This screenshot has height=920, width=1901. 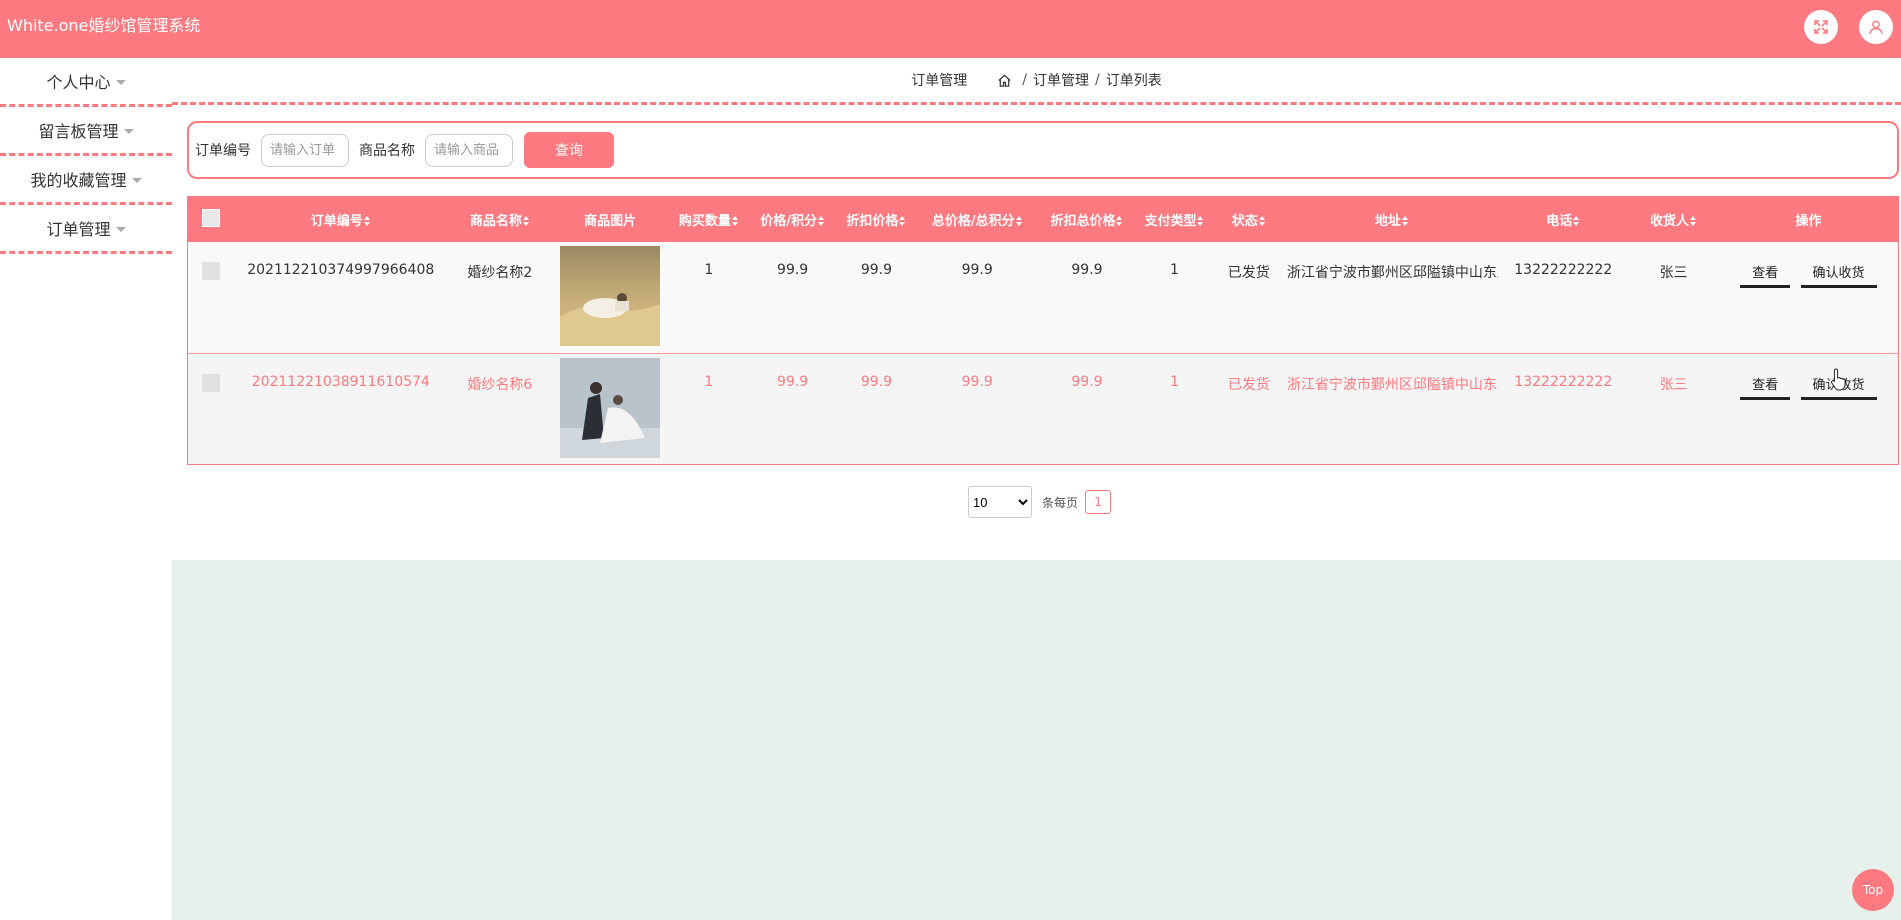 What do you see at coordinates (341, 219) in the screenshot?
I see `column-header-order-no: 订单编号` at bounding box center [341, 219].